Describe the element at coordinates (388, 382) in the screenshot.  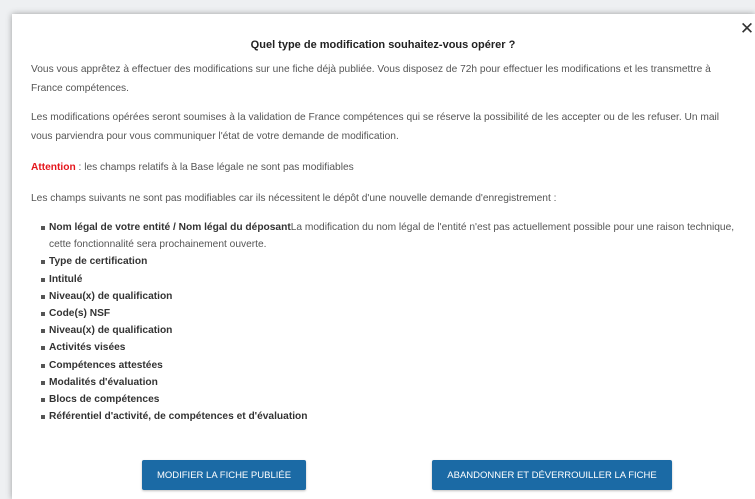
I see `list-item: Modalités d'évaluation` at that location.